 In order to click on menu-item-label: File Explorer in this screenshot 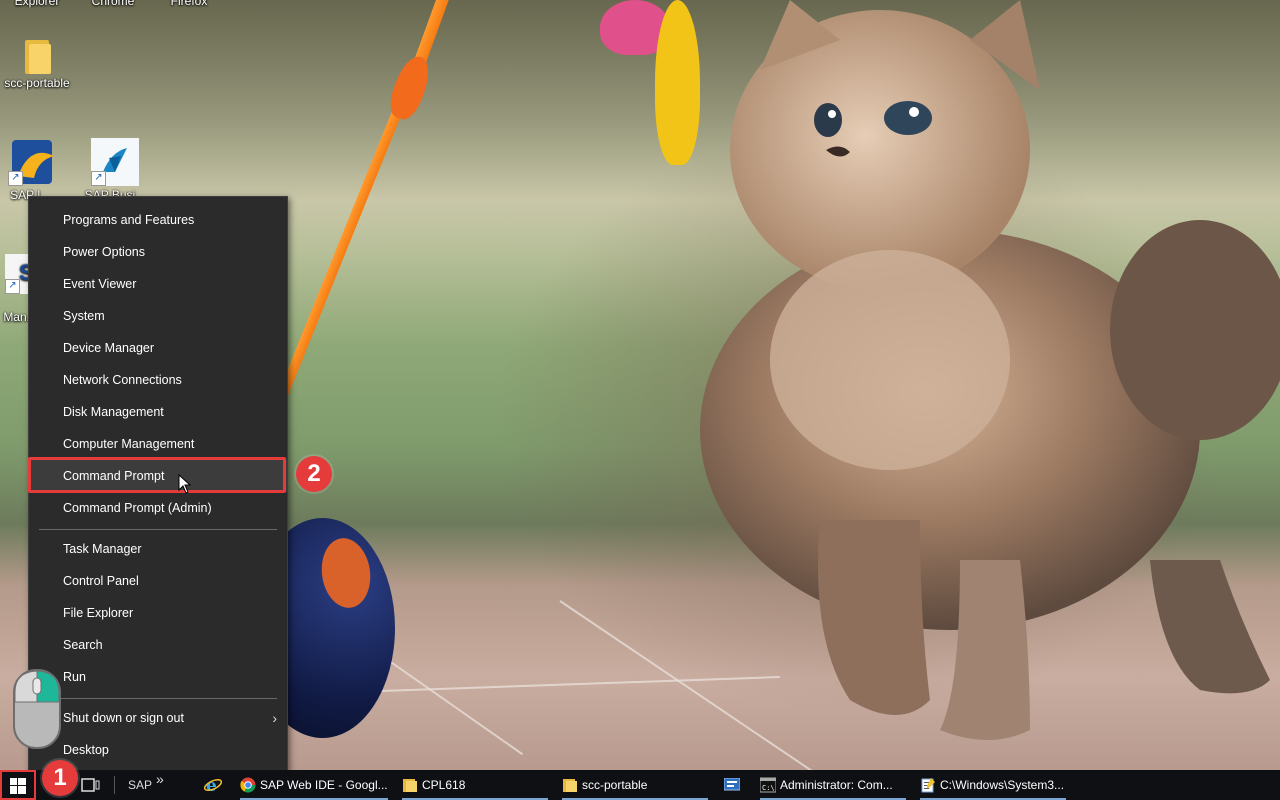, I will do `click(98, 613)`.